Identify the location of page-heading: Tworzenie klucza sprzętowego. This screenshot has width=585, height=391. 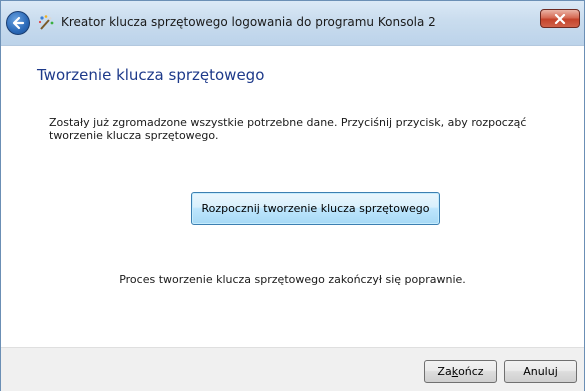
(151, 75).